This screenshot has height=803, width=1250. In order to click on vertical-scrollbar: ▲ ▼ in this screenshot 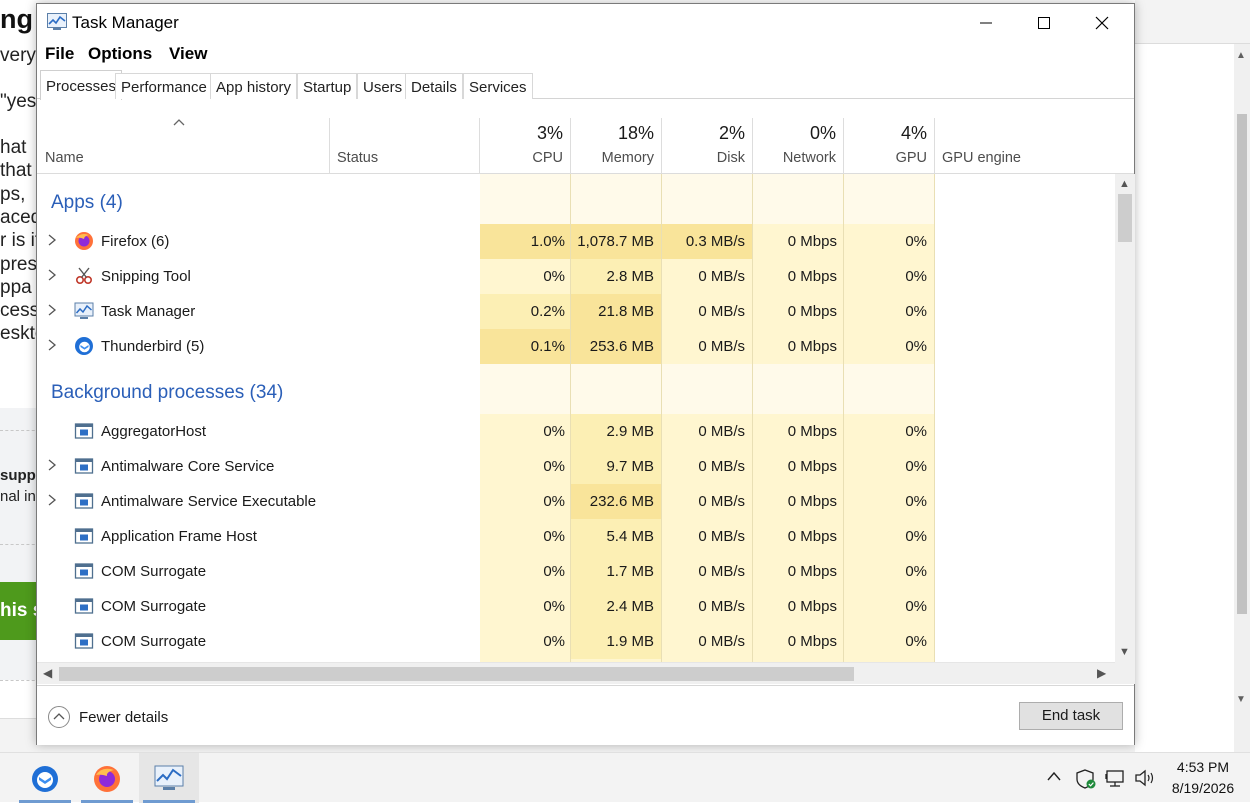, I will do `click(1125, 418)`.